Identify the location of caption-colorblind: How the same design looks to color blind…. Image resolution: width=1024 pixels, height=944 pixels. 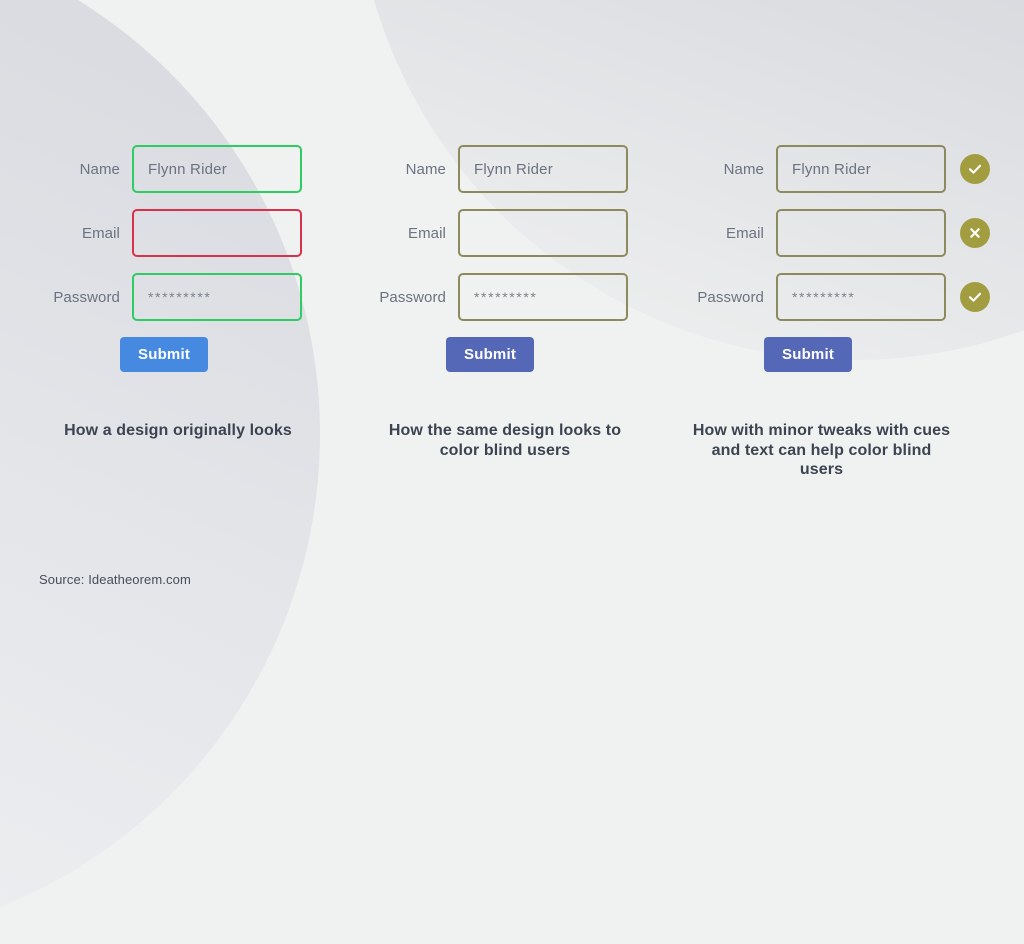
(505, 440).